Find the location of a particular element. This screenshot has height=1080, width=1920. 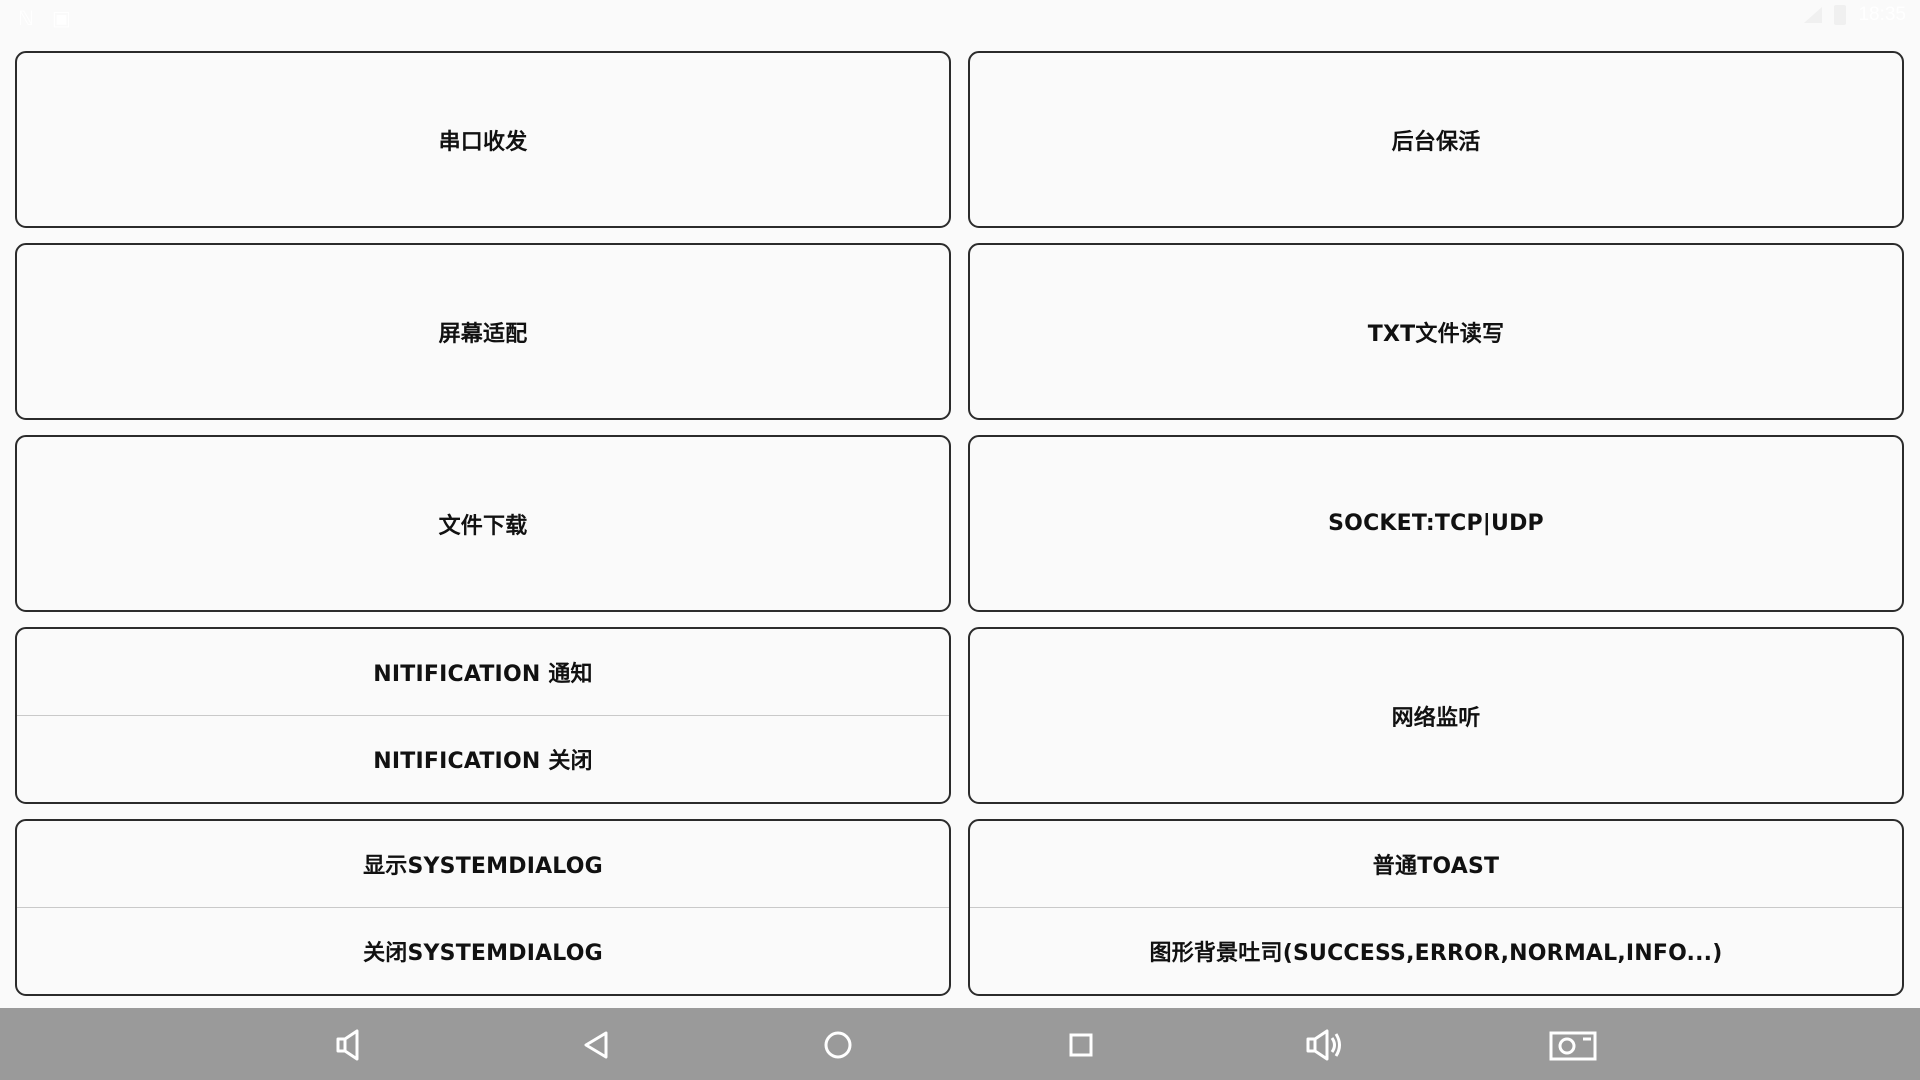

background-keepalive-button: 后台保活 is located at coordinates (1436, 139).